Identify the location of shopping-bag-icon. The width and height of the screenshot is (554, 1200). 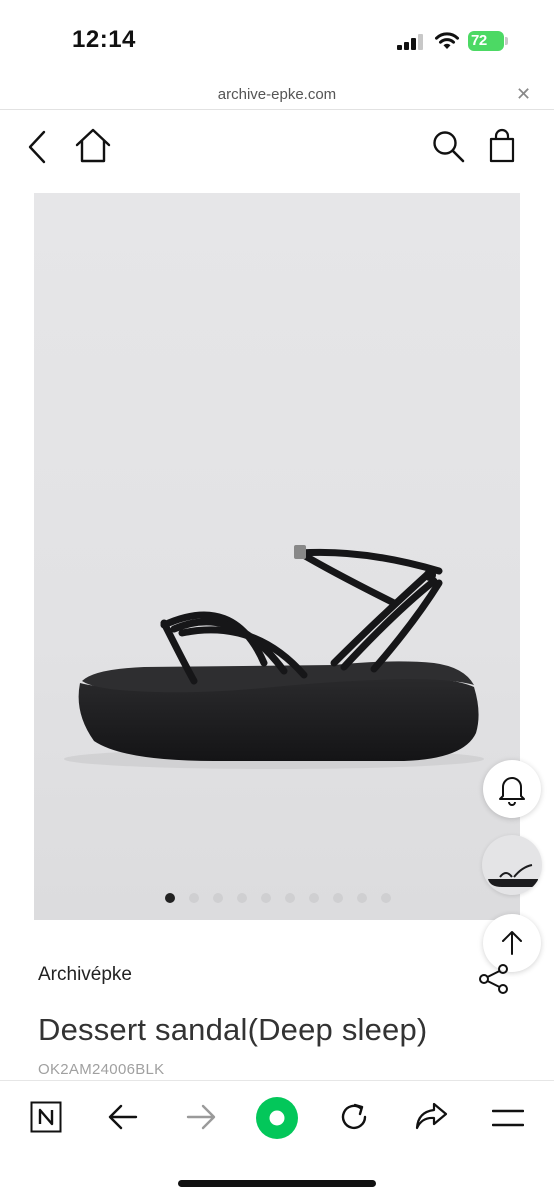
(502, 146).